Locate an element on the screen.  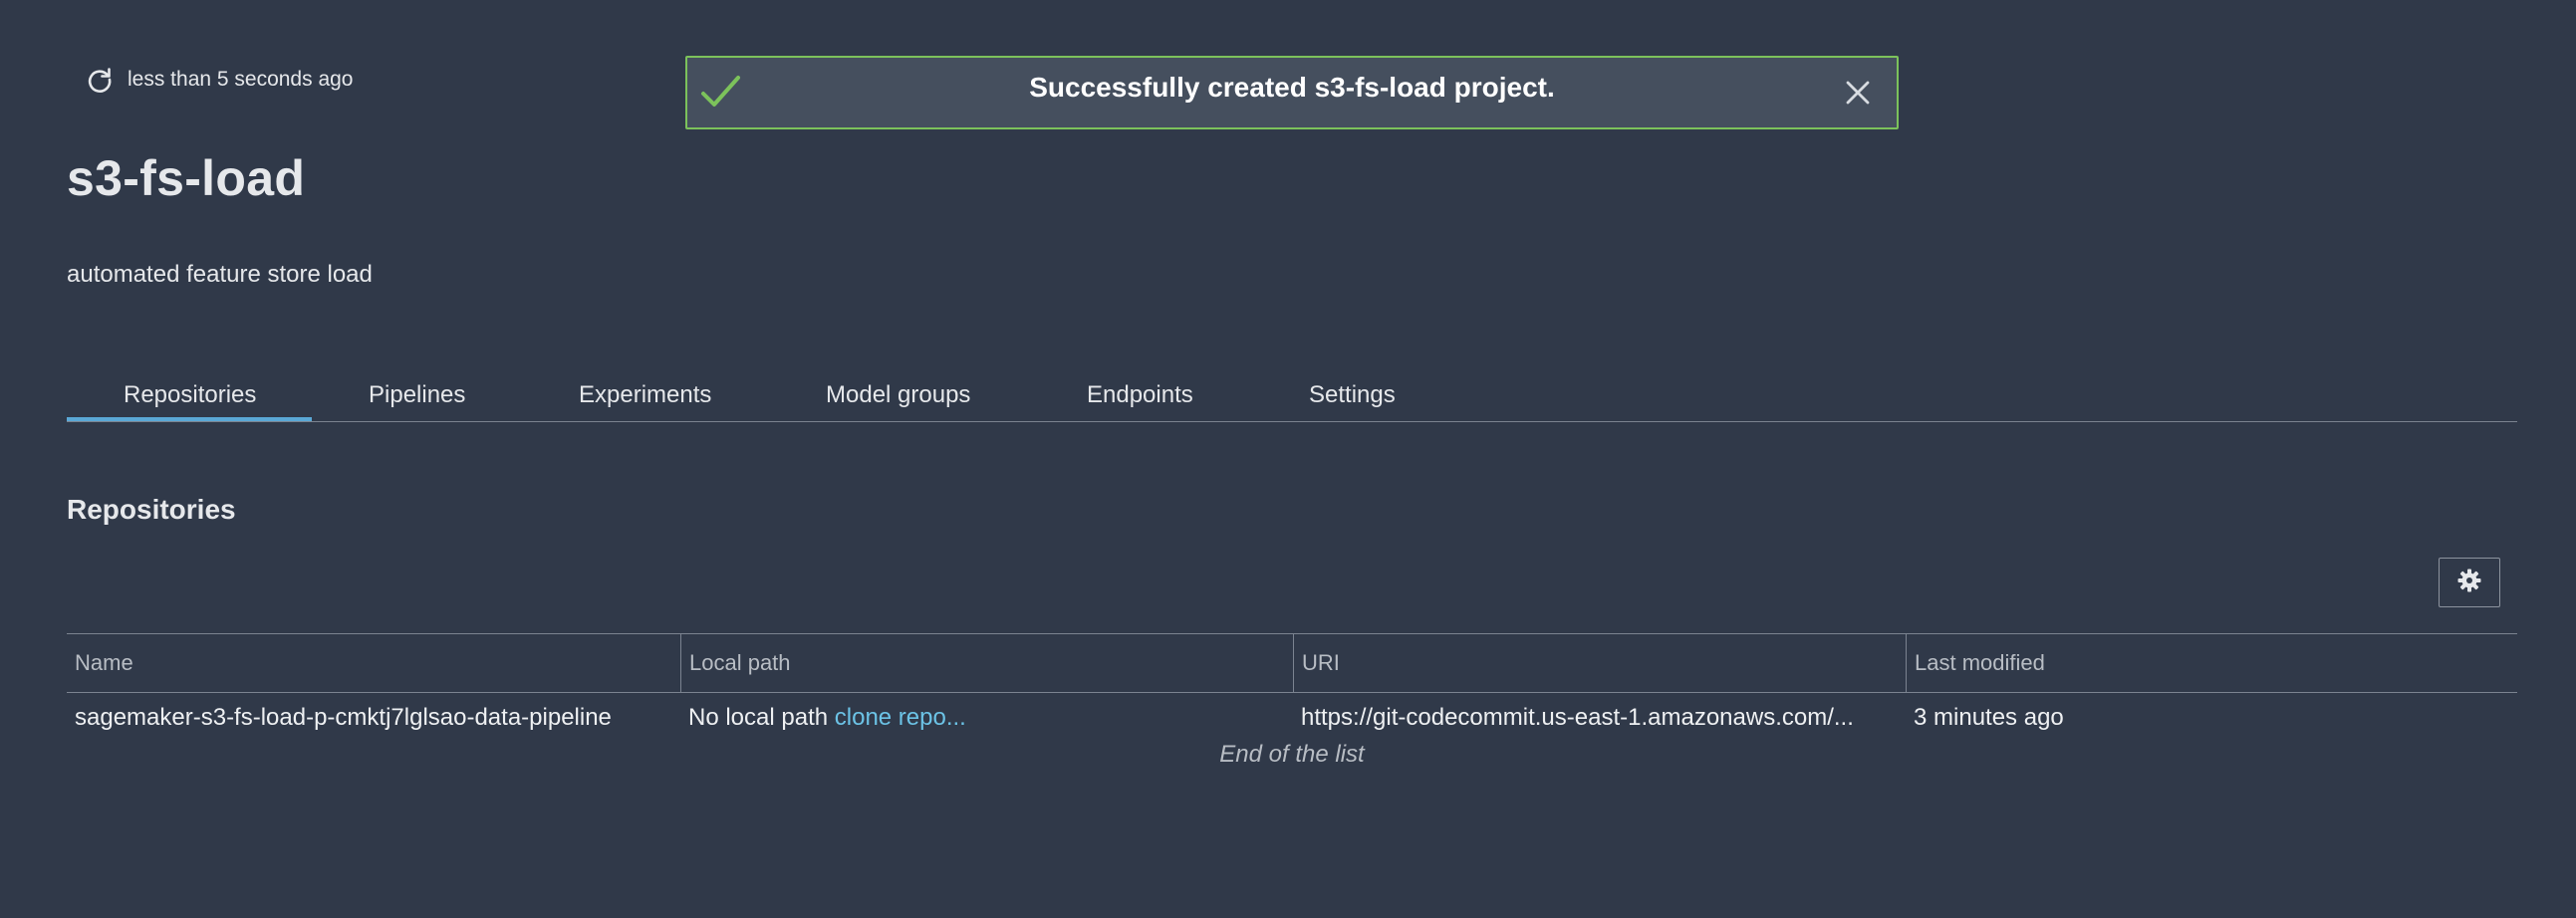
tab-experiments: Experiments is located at coordinates (645, 395).